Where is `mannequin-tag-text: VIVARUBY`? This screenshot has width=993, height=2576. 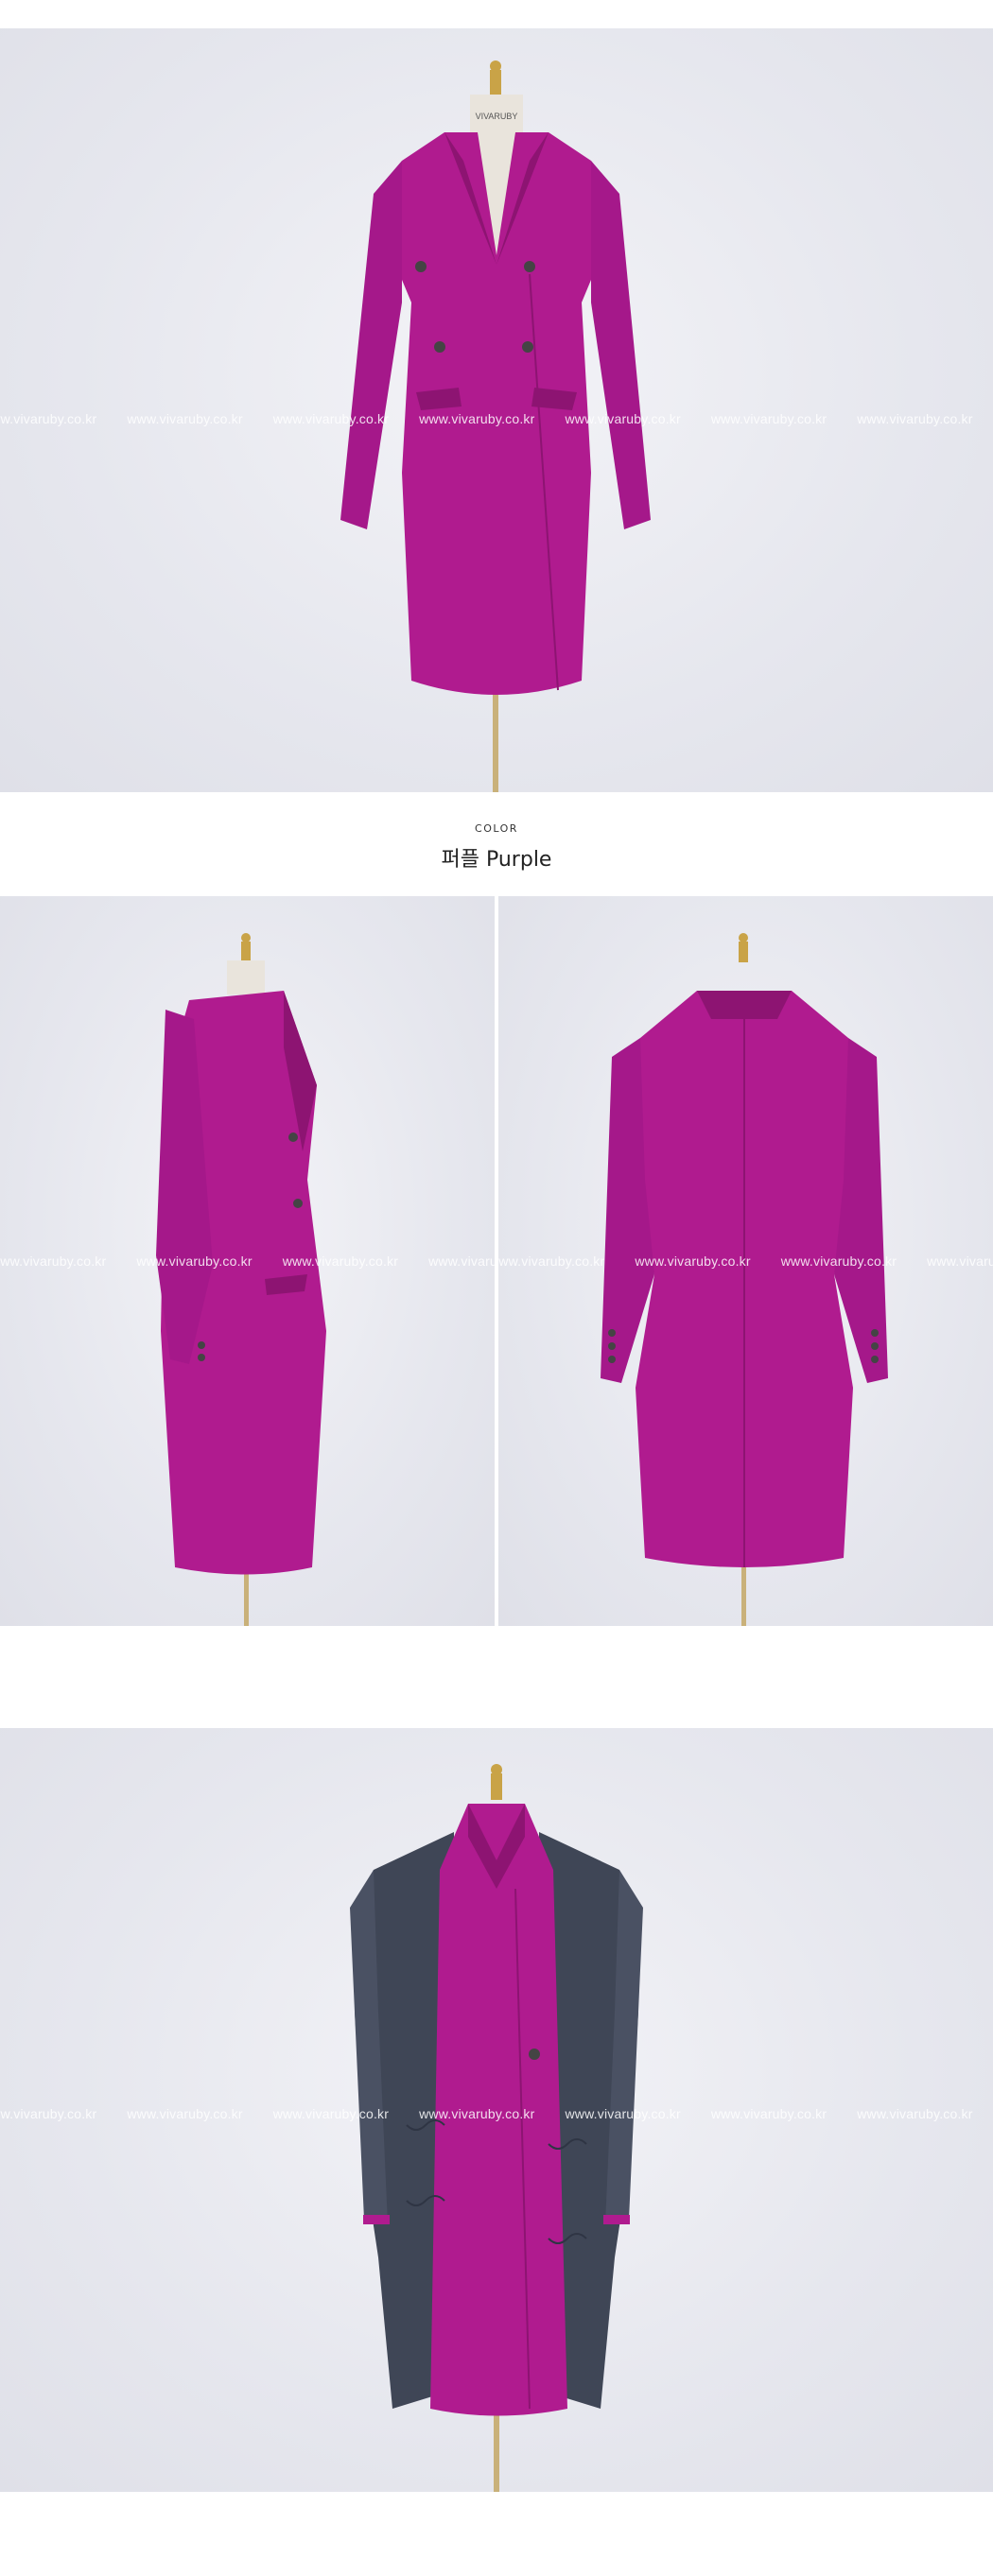 mannequin-tag-text: VIVARUBY is located at coordinates (497, 116).